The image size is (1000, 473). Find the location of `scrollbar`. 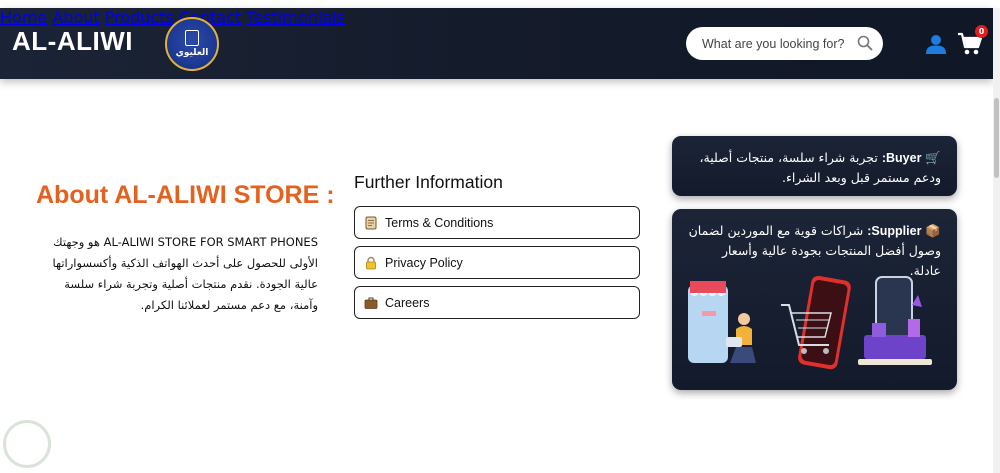

scrollbar is located at coordinates (996, 240).